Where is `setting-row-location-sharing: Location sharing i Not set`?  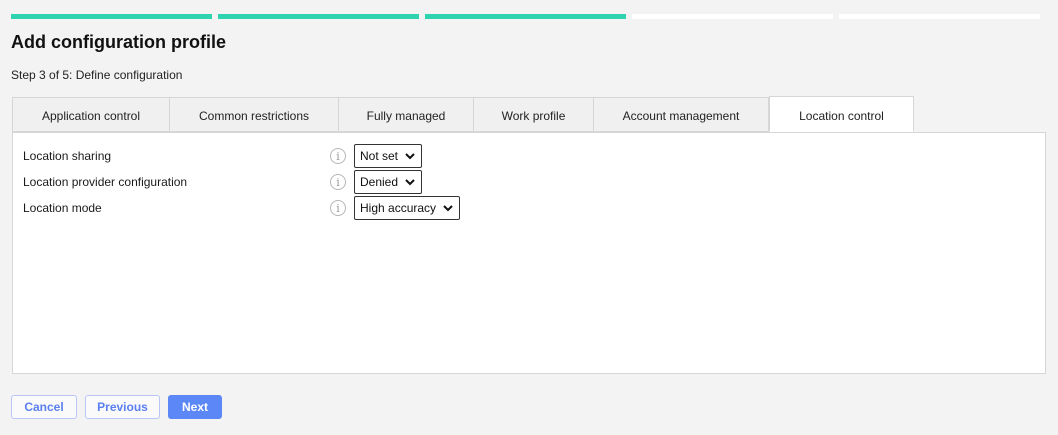 setting-row-location-sharing: Location sharing i Not set is located at coordinates (223, 156).